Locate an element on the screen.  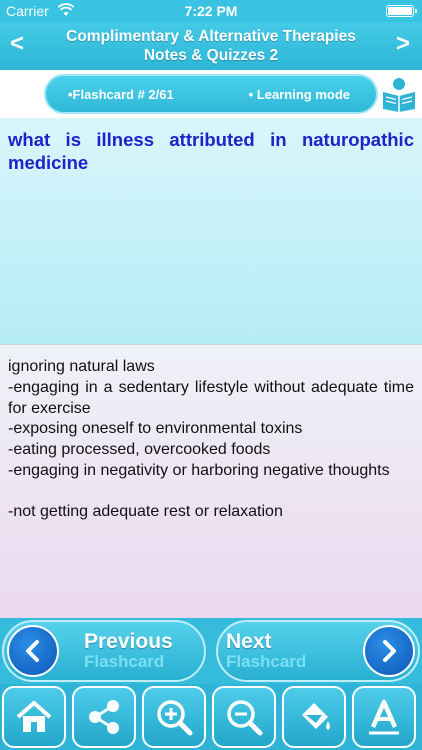
home-button is located at coordinates (34, 717).